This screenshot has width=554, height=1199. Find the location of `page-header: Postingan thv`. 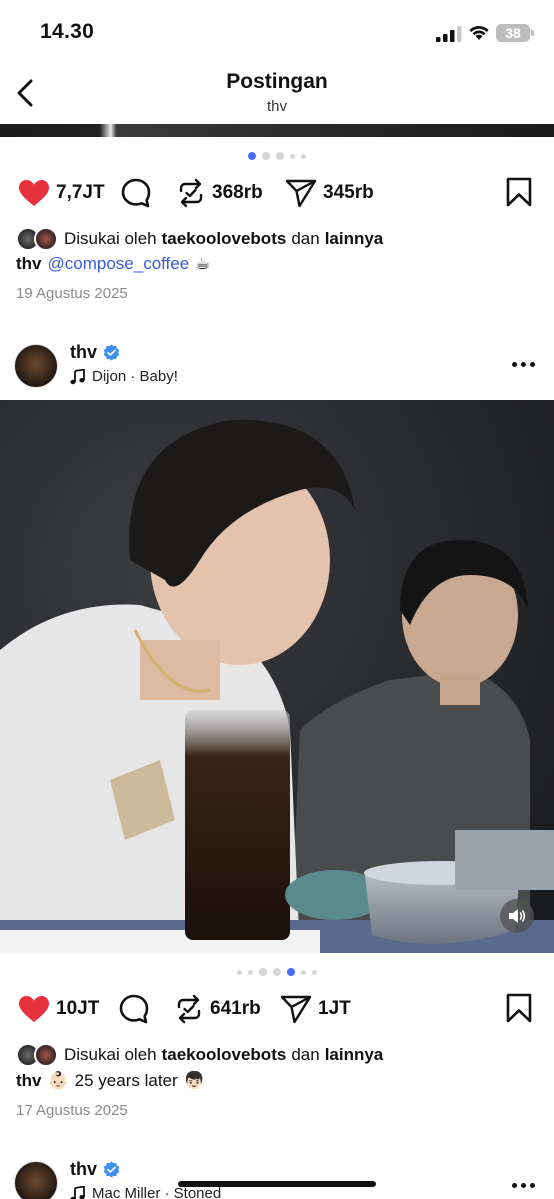

page-header: Postingan thv is located at coordinates (277, 93).